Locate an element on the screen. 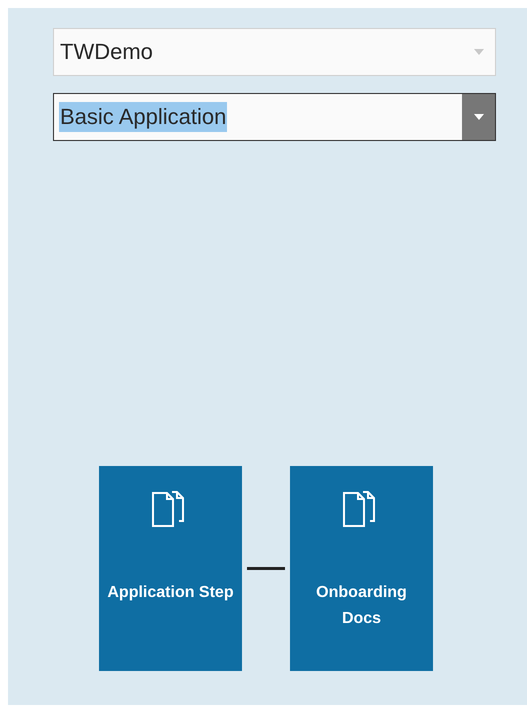  dropdown-toggle is located at coordinates (478, 117).